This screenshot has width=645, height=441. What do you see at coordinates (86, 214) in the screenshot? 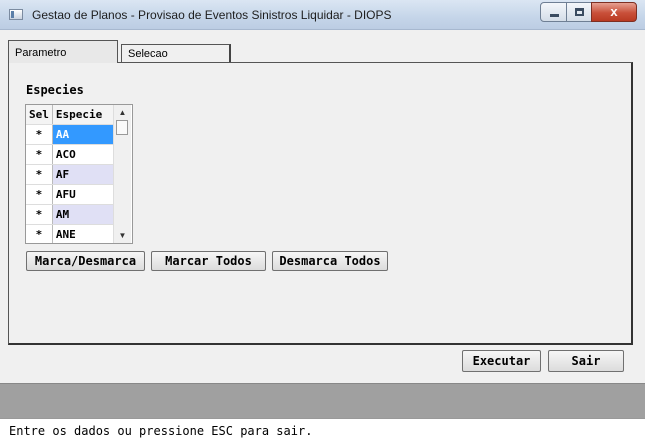
I see `row-especie-cell: AM` at bounding box center [86, 214].